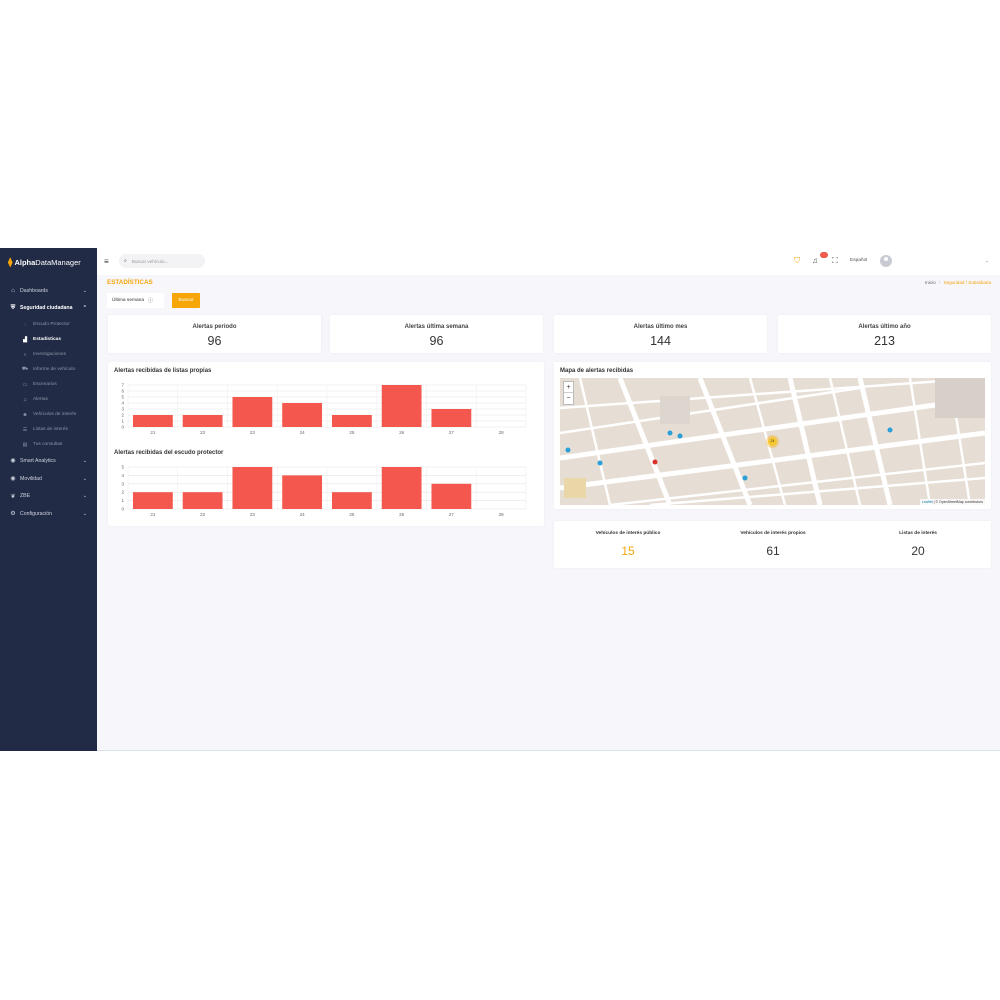 The image size is (1000, 1000). I want to click on zoom-out-button: −, so click(568, 398).